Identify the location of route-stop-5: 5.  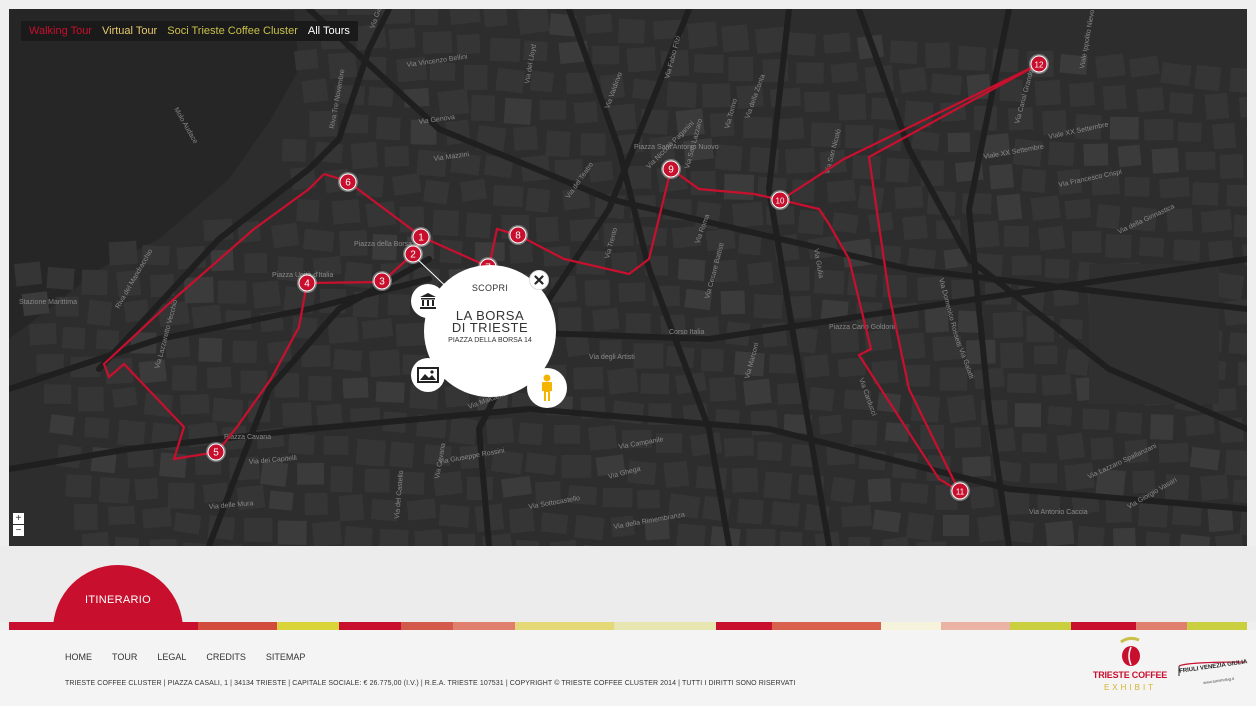
(216, 452).